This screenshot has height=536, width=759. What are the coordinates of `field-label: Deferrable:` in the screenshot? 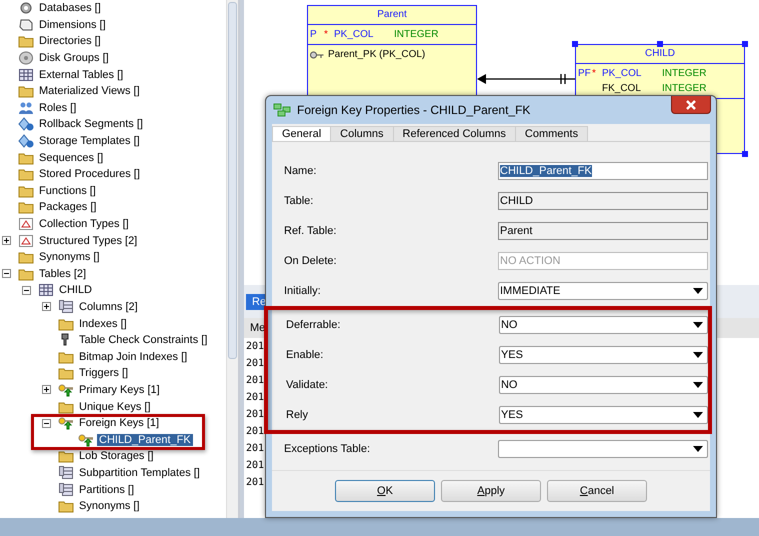 It's located at (314, 325).